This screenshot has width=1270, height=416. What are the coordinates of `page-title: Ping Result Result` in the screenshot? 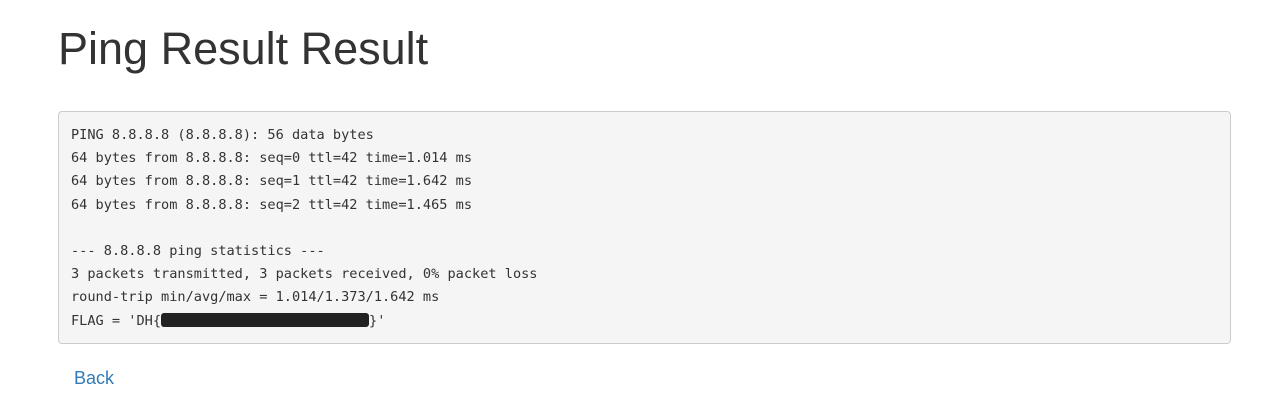 It's located at (243, 48).